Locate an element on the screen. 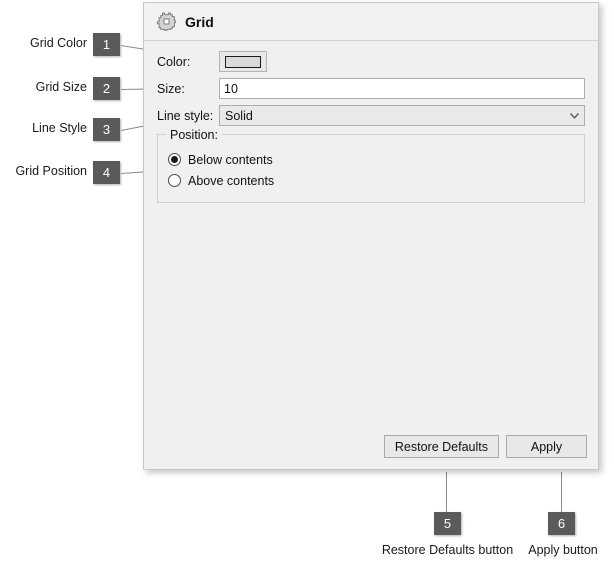 The width and height of the screenshot is (614, 573). radio-above-contents-label: Above contents is located at coordinates (231, 180).